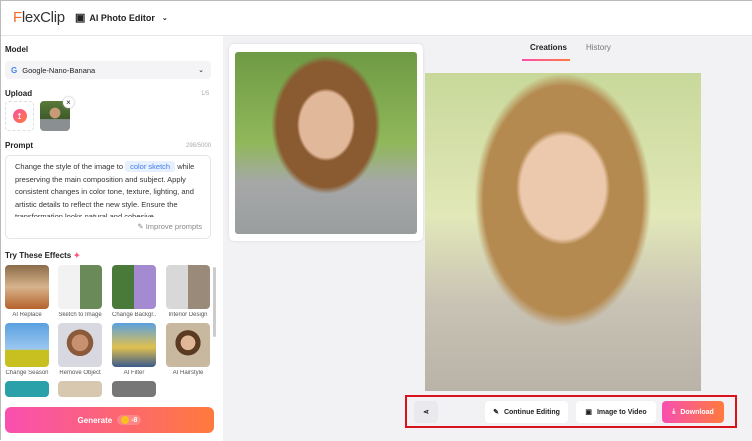 Image resolution: width=752 pixels, height=441 pixels. What do you see at coordinates (546, 60) in the screenshot?
I see `active-tab-indicator` at bounding box center [546, 60].